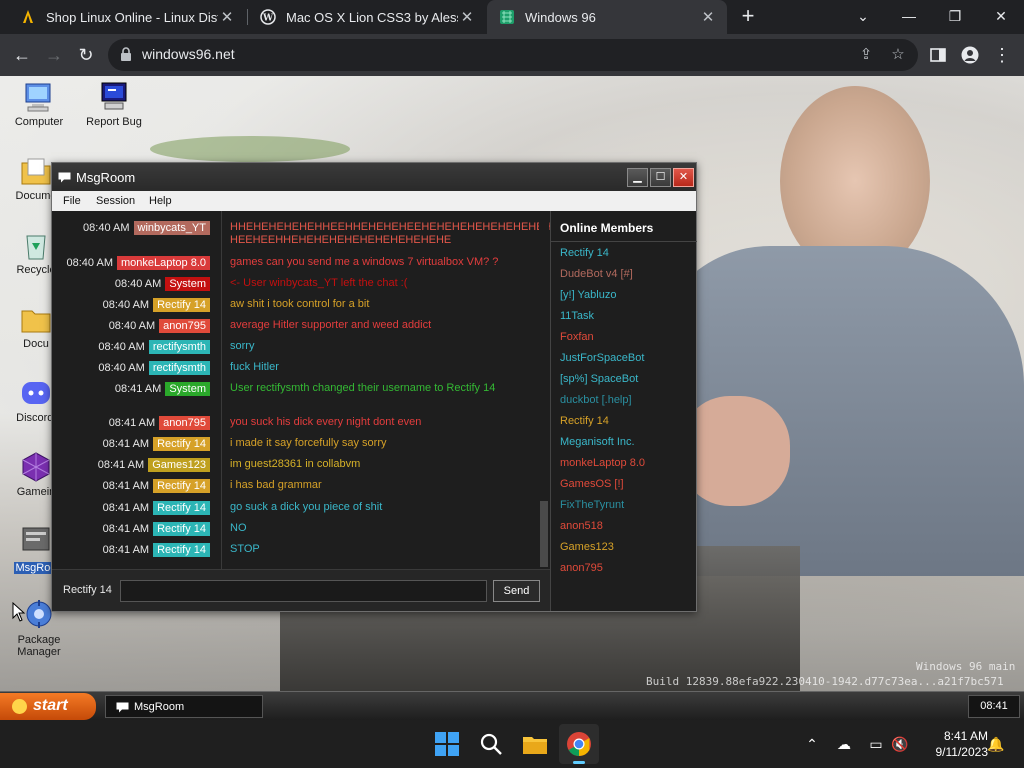 The width and height of the screenshot is (1024, 768). I want to click on report-bug-icon, so click(114, 97).